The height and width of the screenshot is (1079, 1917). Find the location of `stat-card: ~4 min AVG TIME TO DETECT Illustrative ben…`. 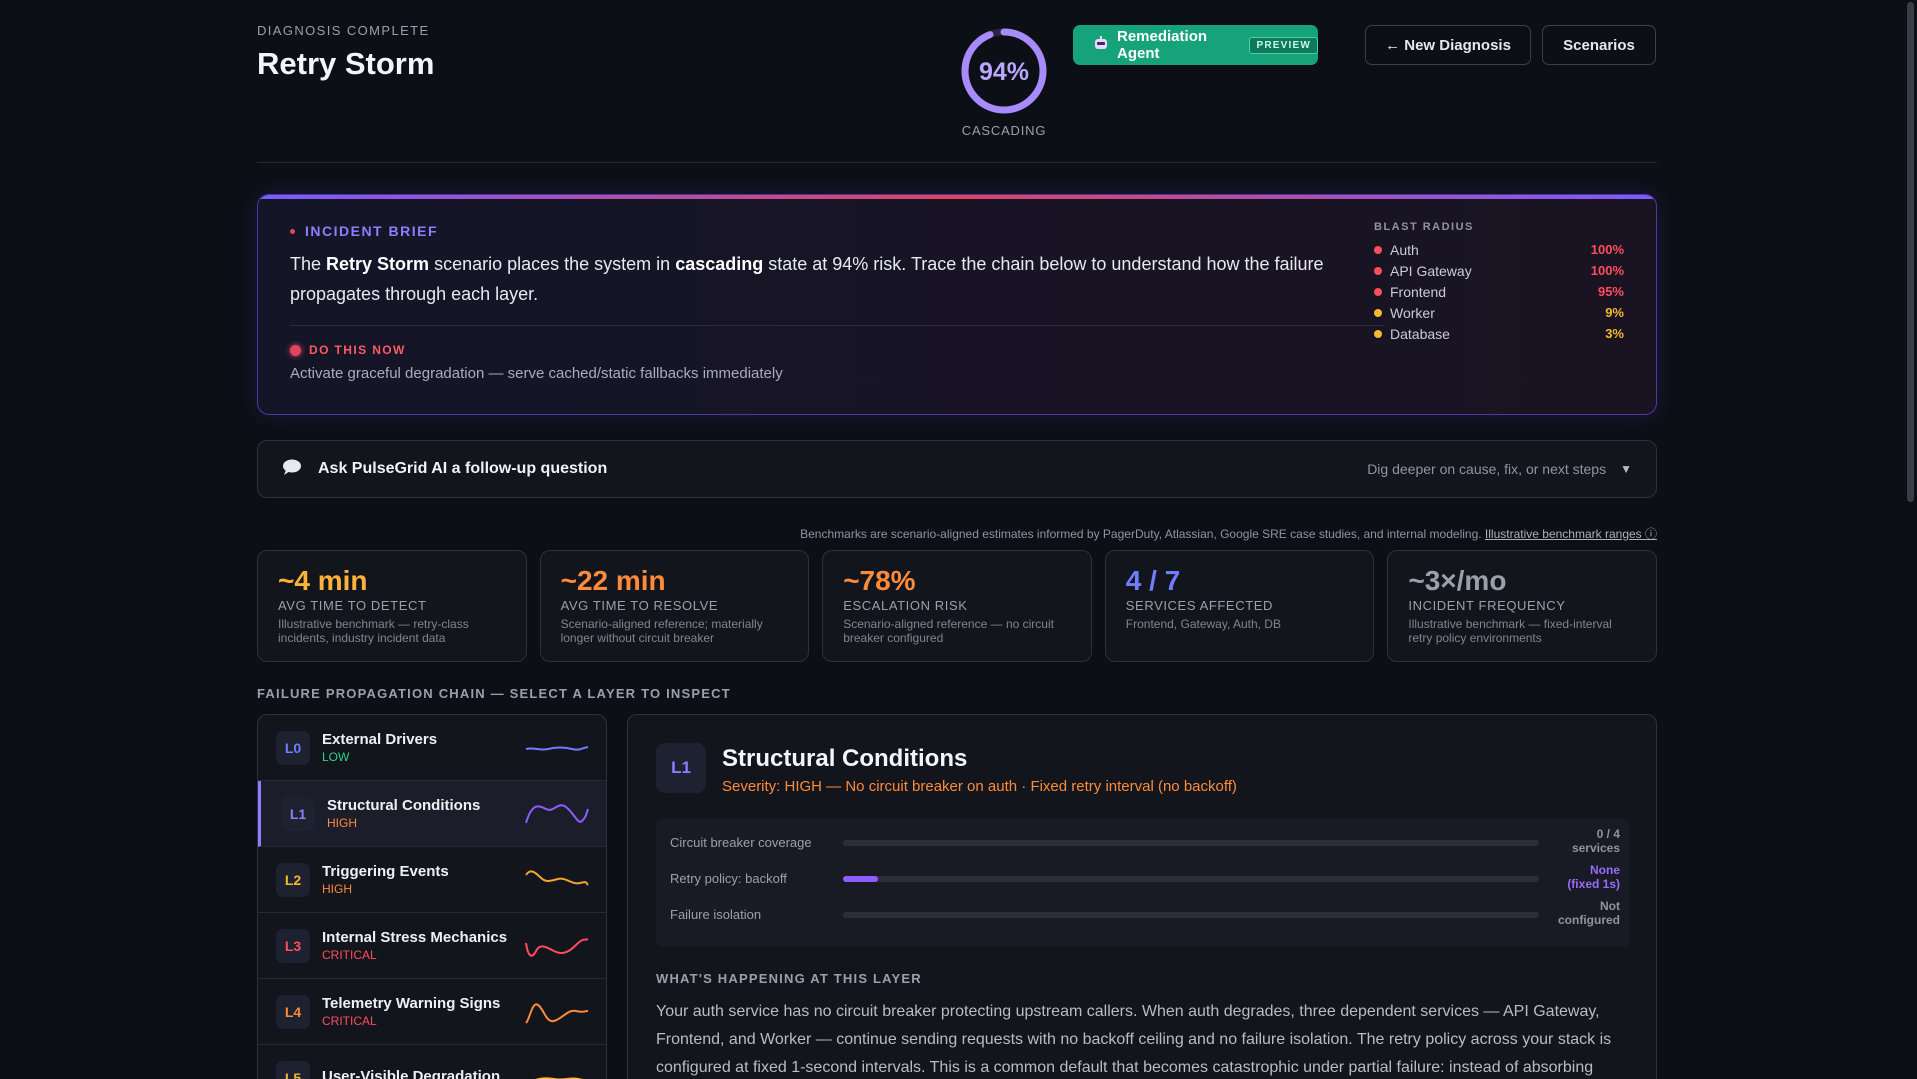

stat-card: ~4 min AVG TIME TO DETECT Illustrative ben… is located at coordinates (392, 606).